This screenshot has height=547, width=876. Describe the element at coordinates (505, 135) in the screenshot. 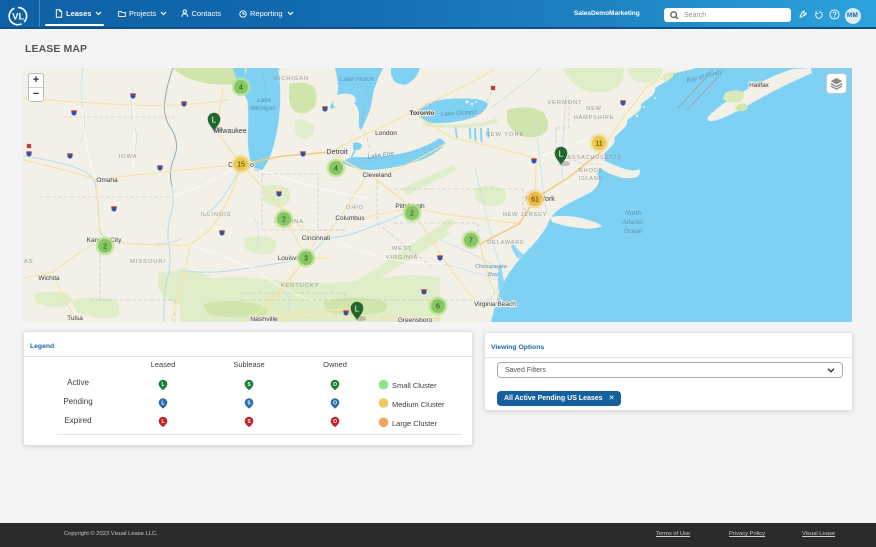

I see `svg-text: NEW YORK` at that location.